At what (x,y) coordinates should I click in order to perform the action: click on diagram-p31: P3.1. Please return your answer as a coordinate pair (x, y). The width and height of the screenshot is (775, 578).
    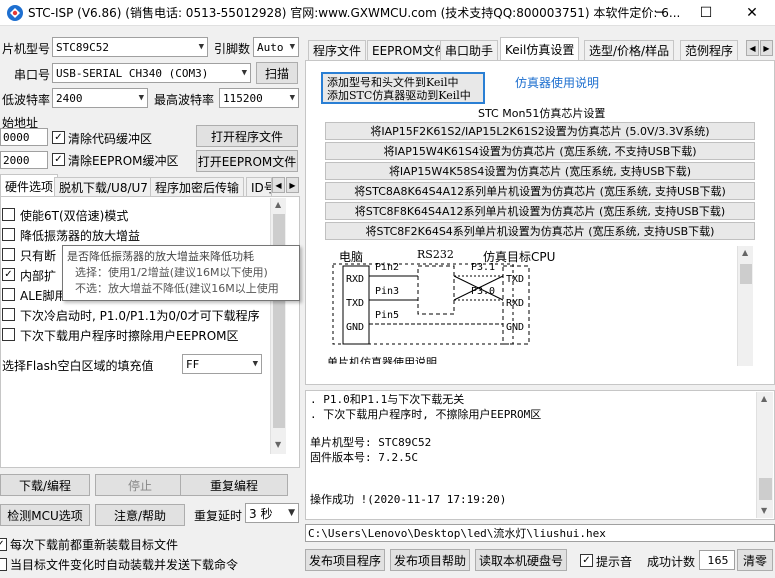
    Looking at the image, I should click on (483, 267).